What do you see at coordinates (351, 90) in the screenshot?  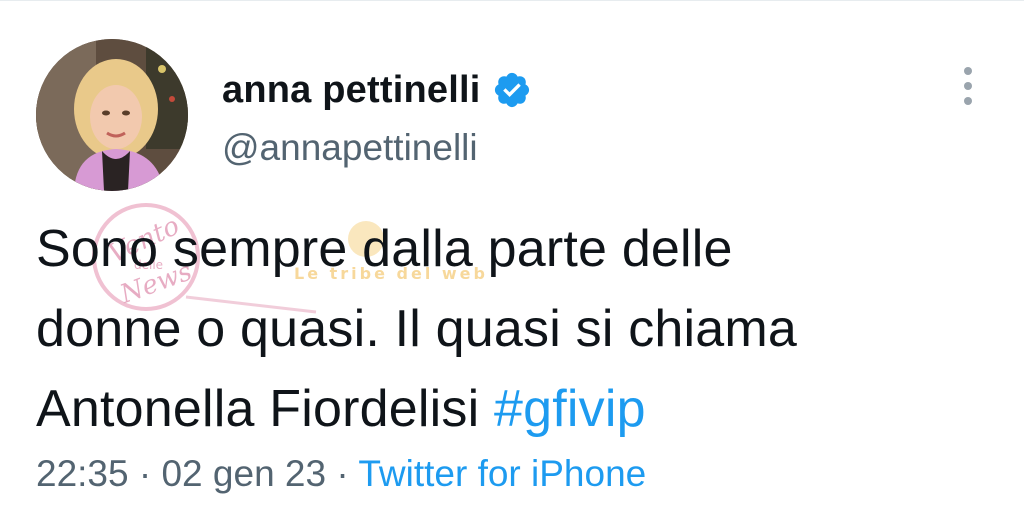 I see `display-name: anna pettinelli` at bounding box center [351, 90].